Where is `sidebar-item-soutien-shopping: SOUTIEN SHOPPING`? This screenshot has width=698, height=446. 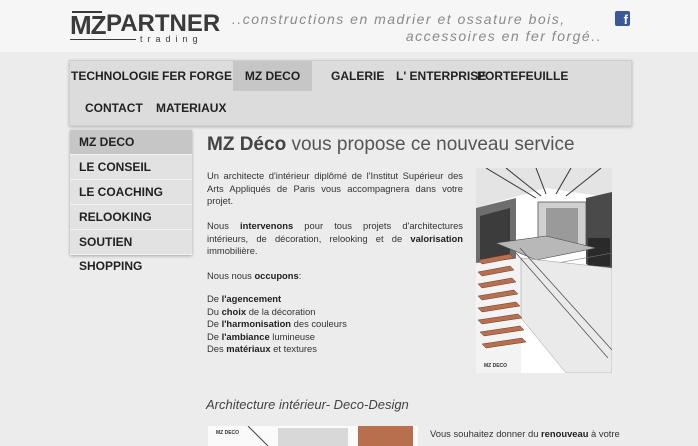
sidebar-item-soutien-shopping: SOUTIEN SHOPPING is located at coordinates (131, 251).